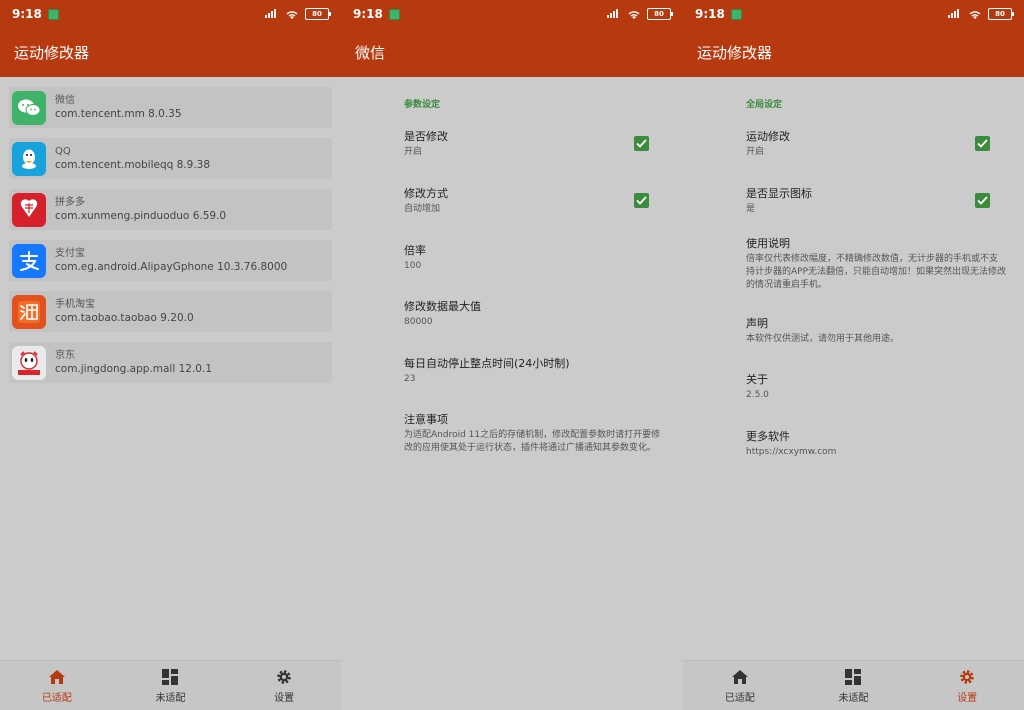 The image size is (1024, 710). What do you see at coordinates (422, 209) in the screenshot?
I see `setting-summary: 自动增加` at bounding box center [422, 209].